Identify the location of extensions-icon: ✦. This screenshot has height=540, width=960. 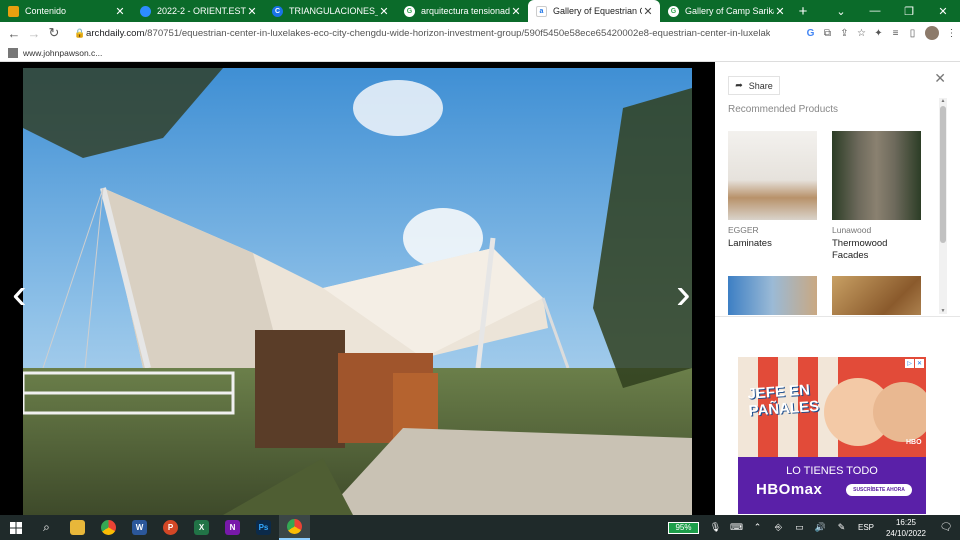
(878, 33).